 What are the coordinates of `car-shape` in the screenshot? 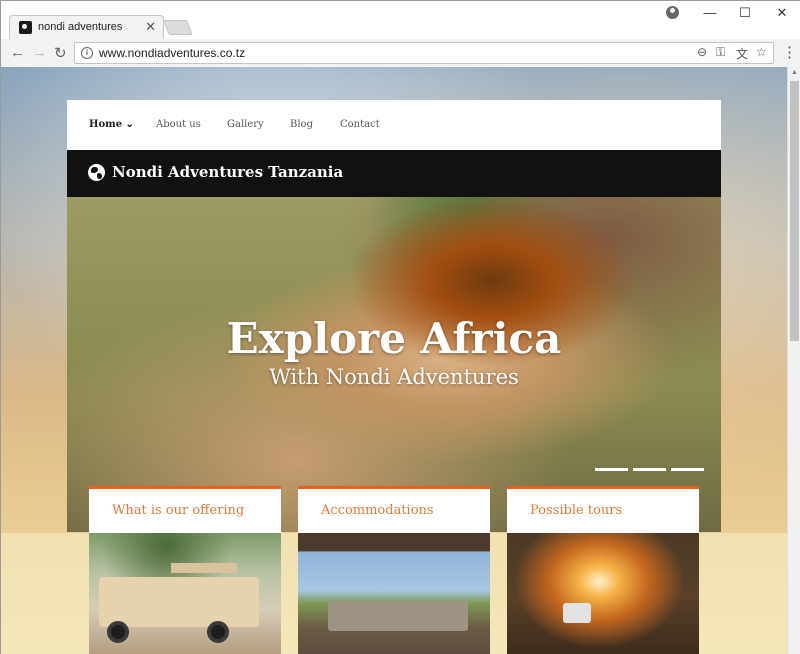 It's located at (577, 613).